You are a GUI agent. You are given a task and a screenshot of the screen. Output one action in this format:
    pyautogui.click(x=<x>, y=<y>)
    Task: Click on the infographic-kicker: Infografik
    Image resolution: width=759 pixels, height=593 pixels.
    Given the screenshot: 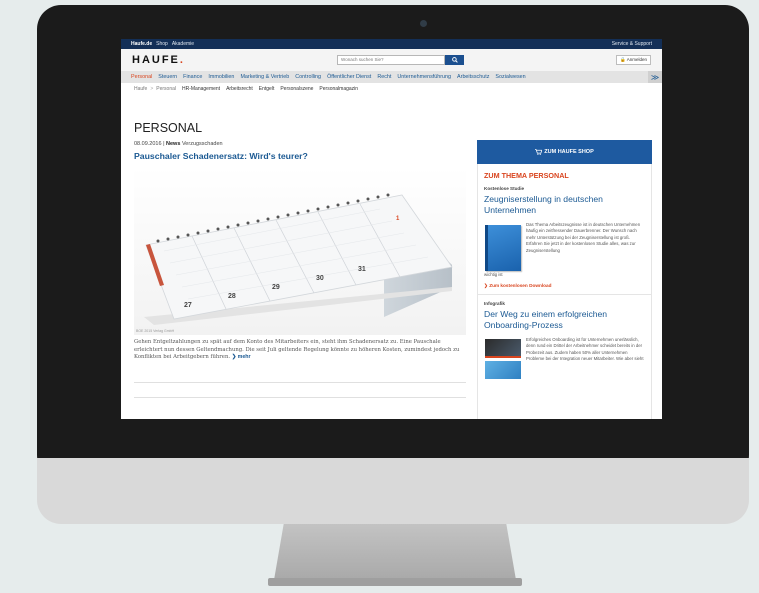 What is the action you would take?
    pyautogui.click(x=494, y=303)
    